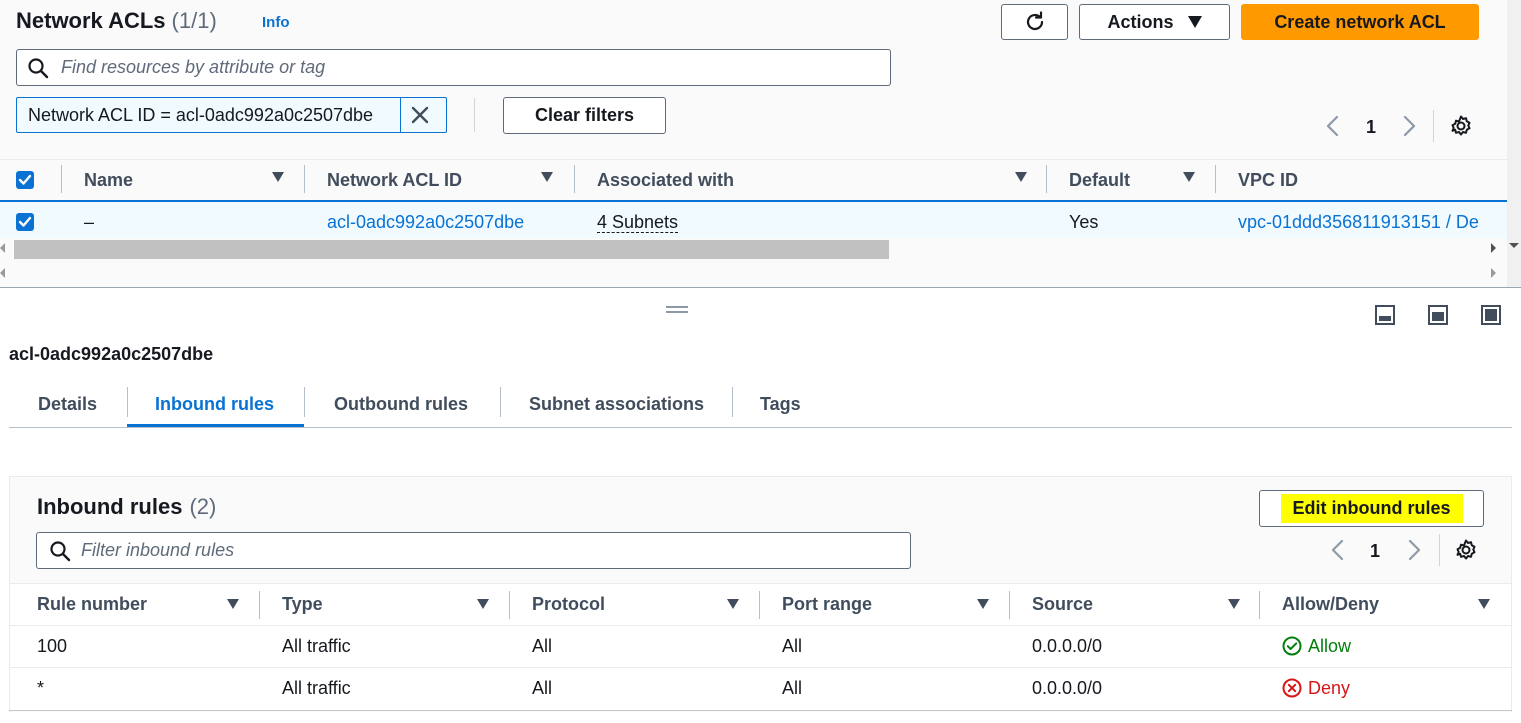 Image resolution: width=1521 pixels, height=723 pixels. Describe the element at coordinates (1360, 22) in the screenshot. I see `create-network-acl-button: Create network ACL` at that location.